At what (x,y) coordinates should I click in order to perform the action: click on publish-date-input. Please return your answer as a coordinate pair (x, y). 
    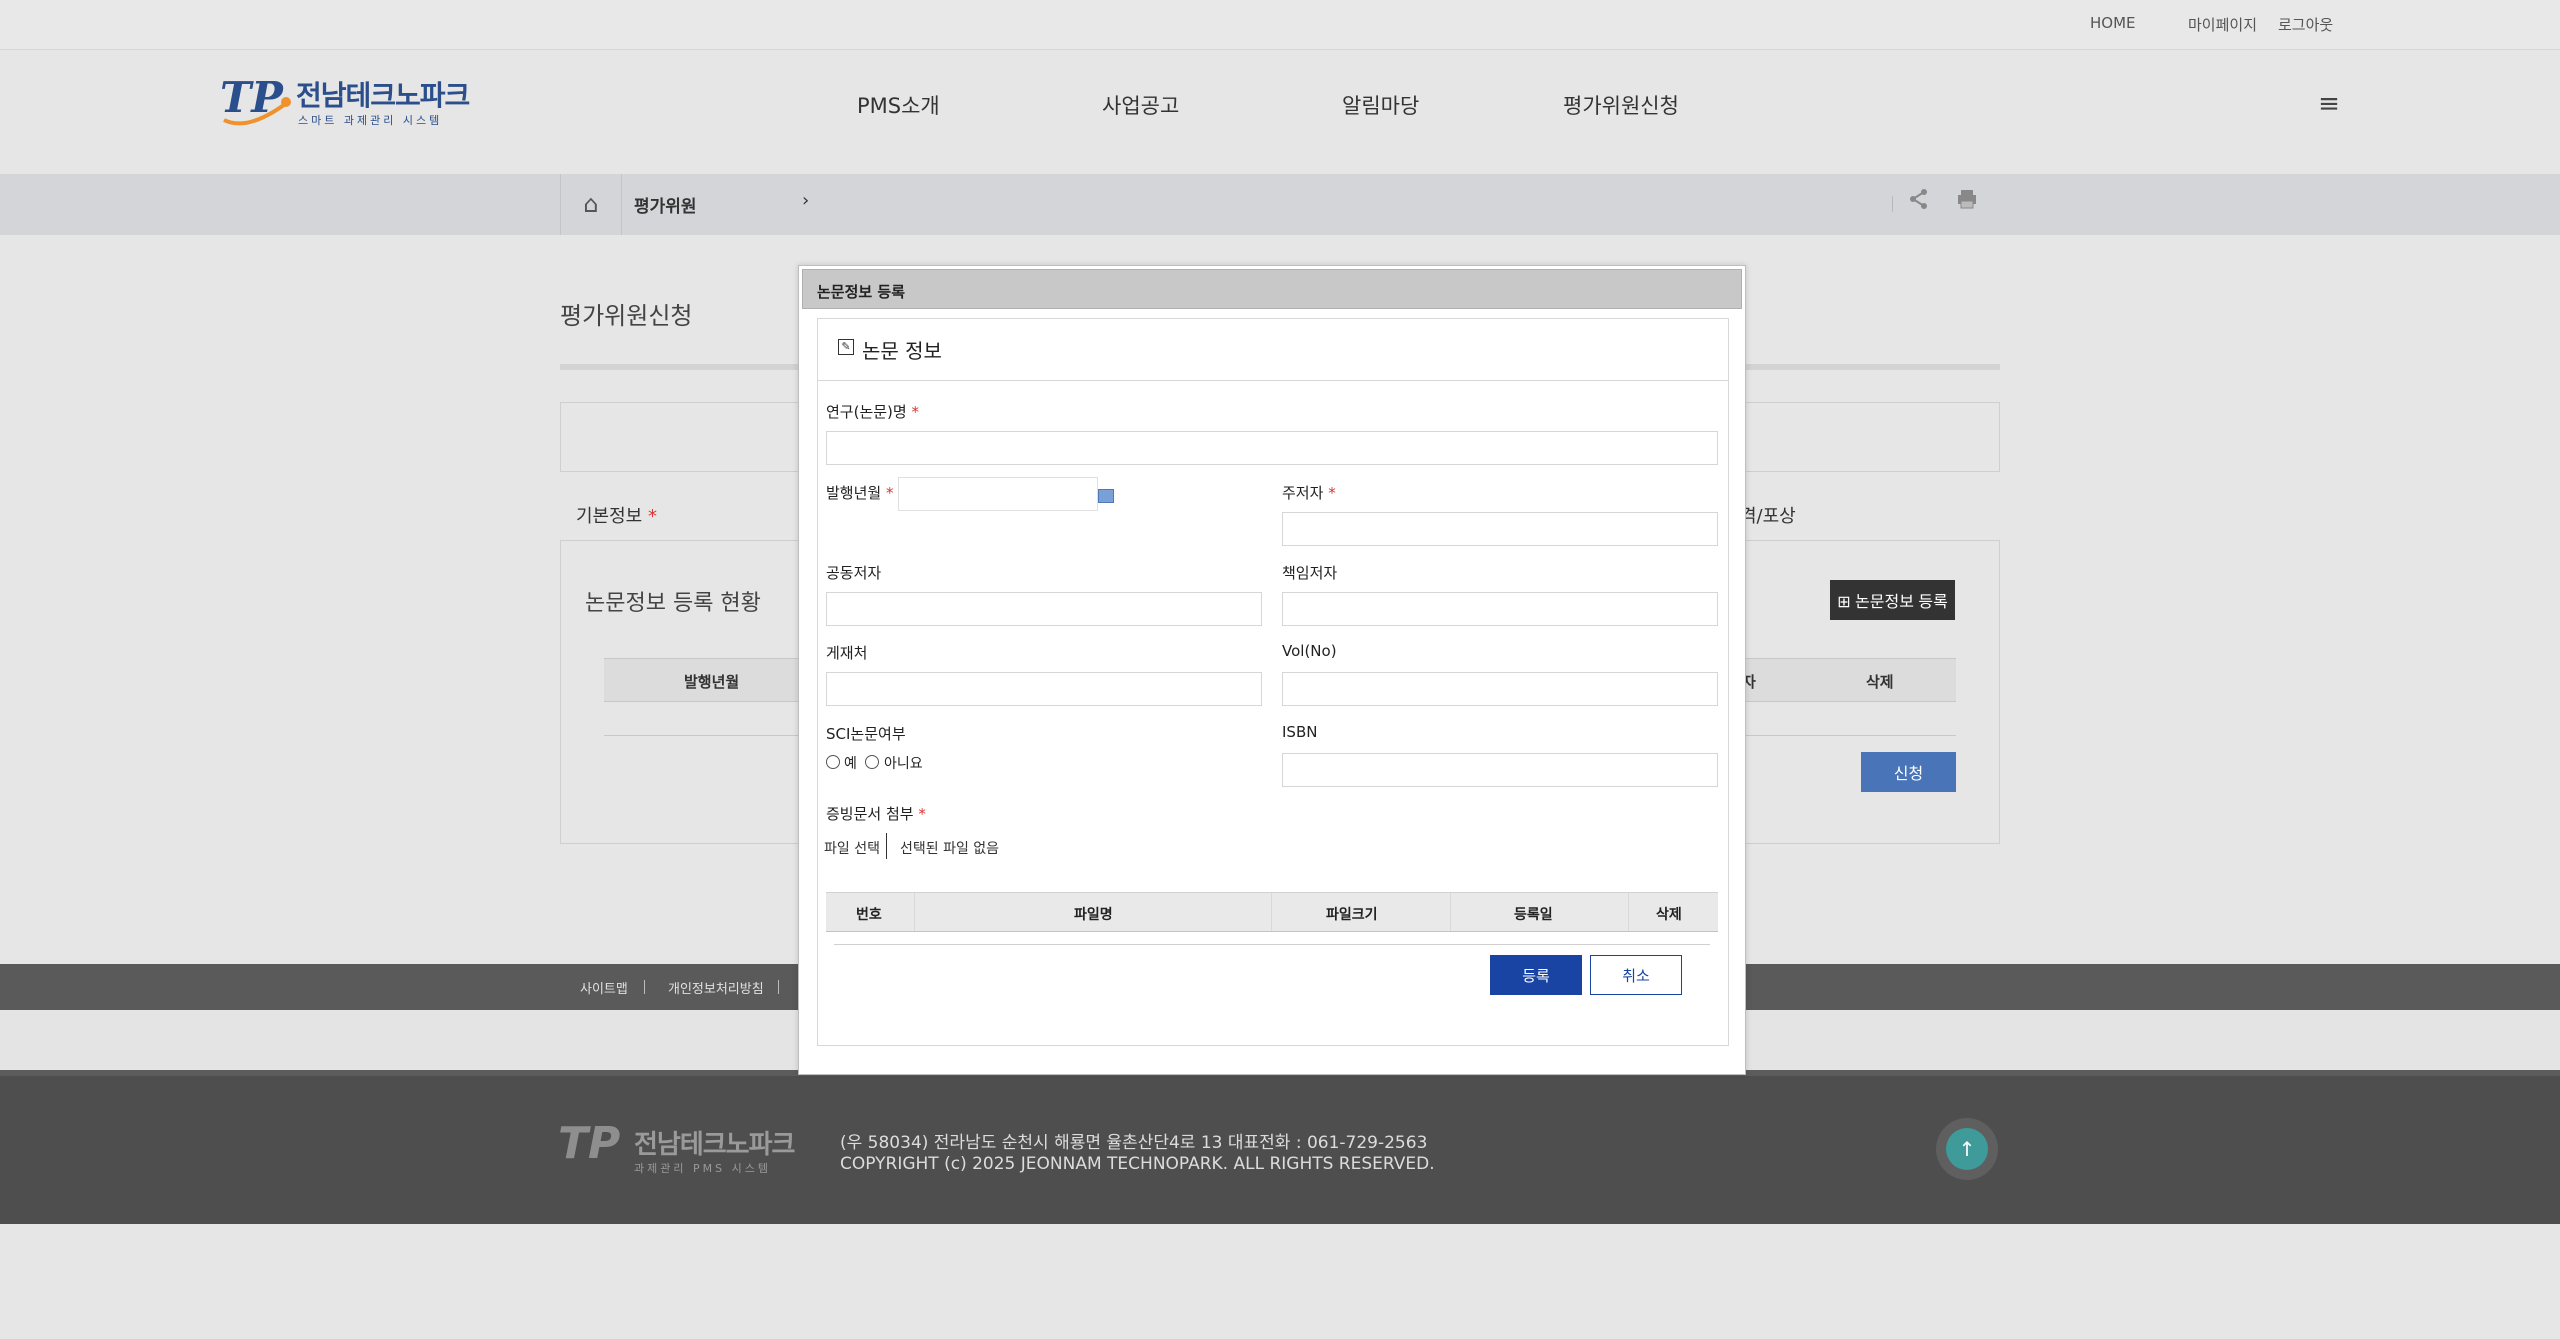
    Looking at the image, I should click on (998, 494).